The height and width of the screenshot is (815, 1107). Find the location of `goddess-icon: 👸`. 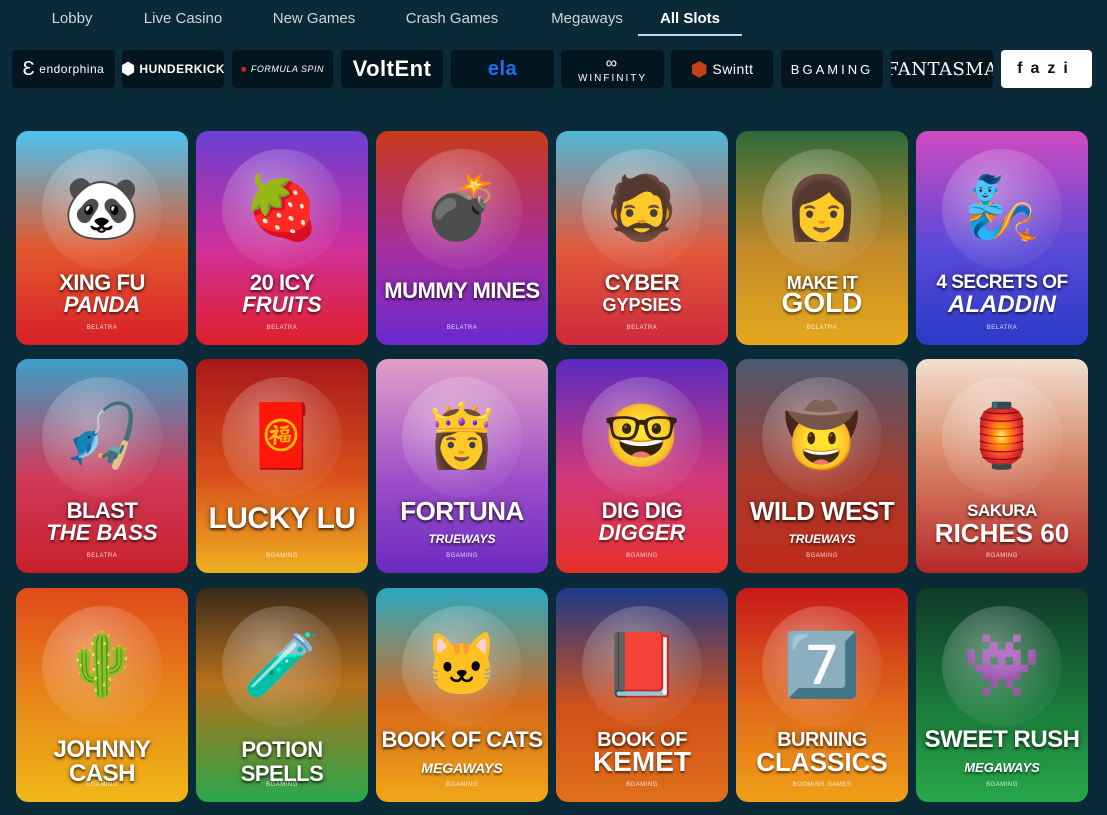

goddess-icon: 👸 is located at coordinates (462, 437).